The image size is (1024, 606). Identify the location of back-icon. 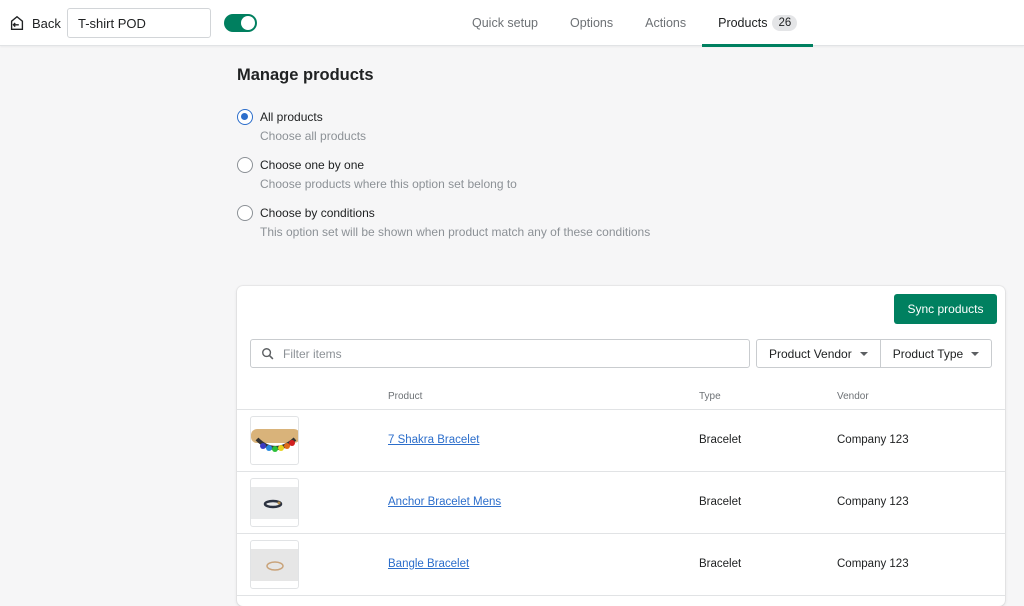
(17, 22).